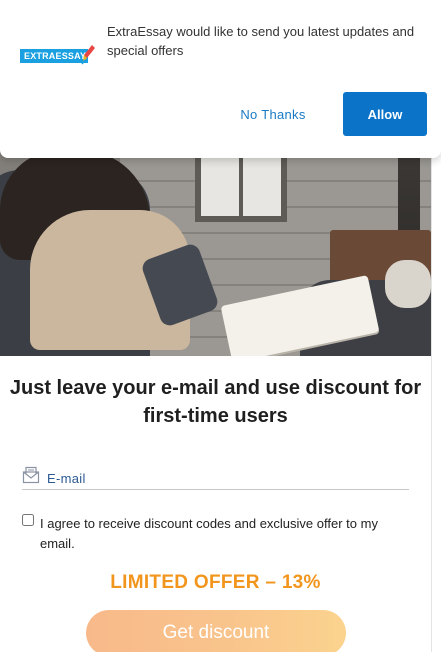 This screenshot has width=441, height=652. What do you see at coordinates (385, 114) in the screenshot?
I see `allow-button: Allow` at bounding box center [385, 114].